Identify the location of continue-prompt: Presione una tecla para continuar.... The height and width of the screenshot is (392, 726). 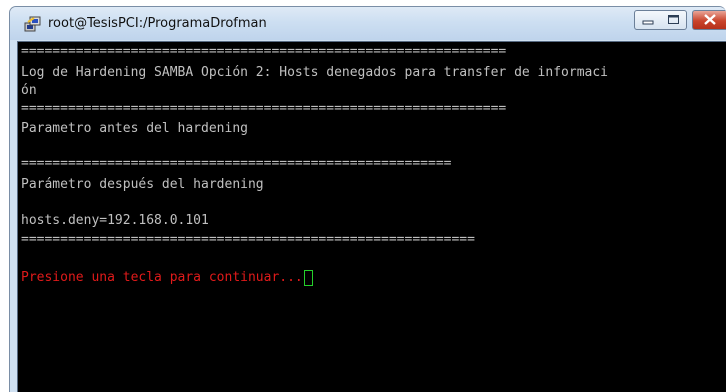
(167, 278).